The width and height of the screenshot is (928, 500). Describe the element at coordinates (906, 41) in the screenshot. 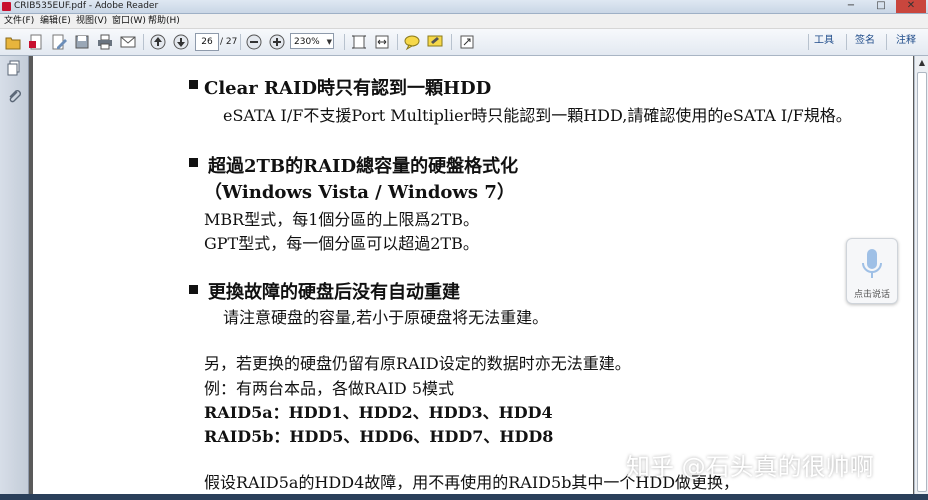

I see `comment-button: 注释` at that location.